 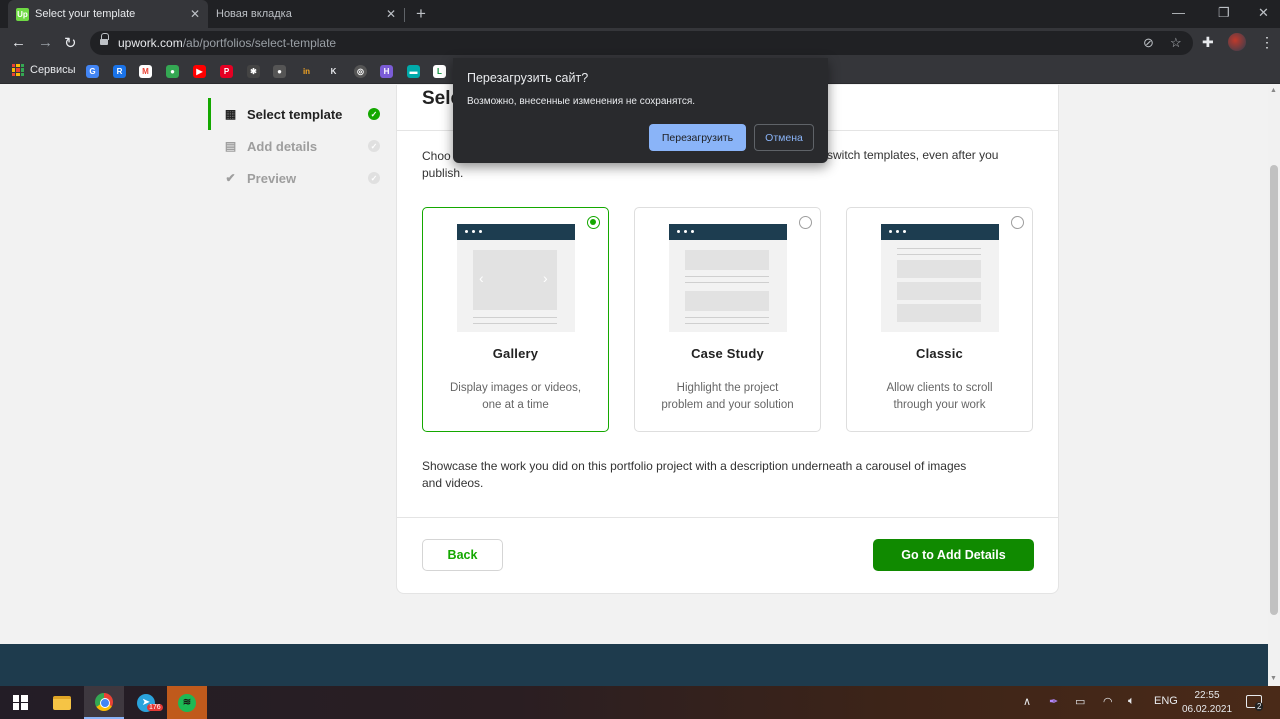 What do you see at coordinates (481, 278) in the screenshot?
I see `chevron-left-icon: ‹` at bounding box center [481, 278].